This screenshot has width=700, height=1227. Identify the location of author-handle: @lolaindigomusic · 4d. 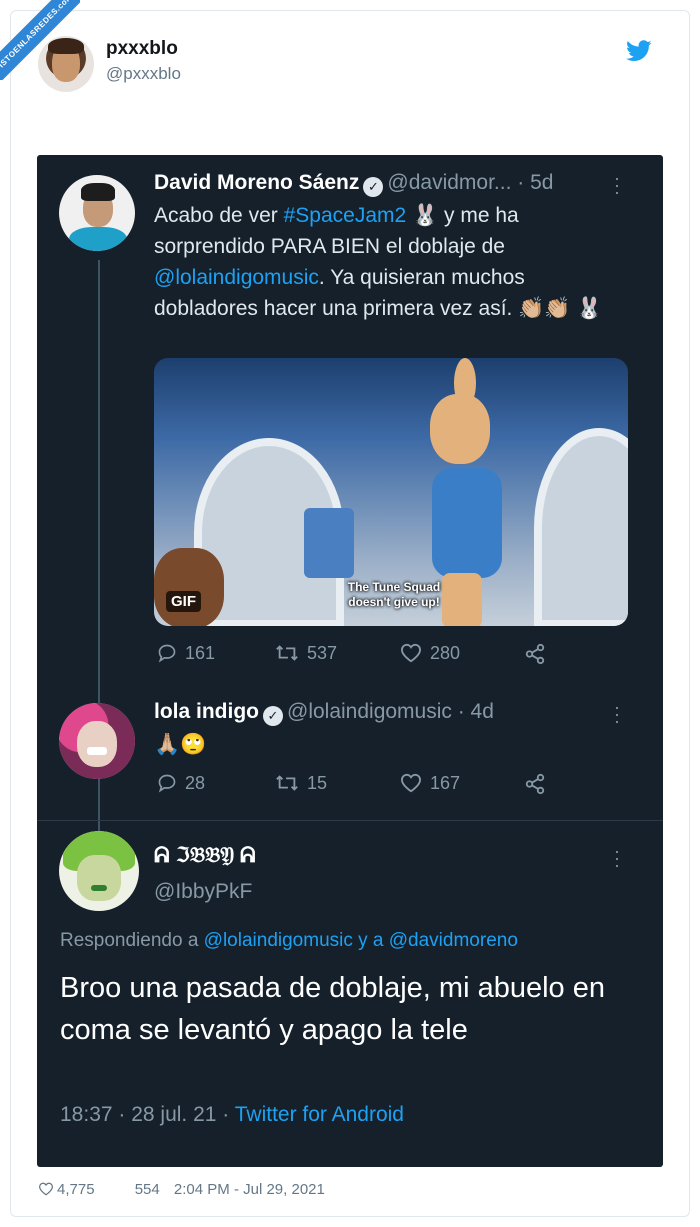
(390, 711).